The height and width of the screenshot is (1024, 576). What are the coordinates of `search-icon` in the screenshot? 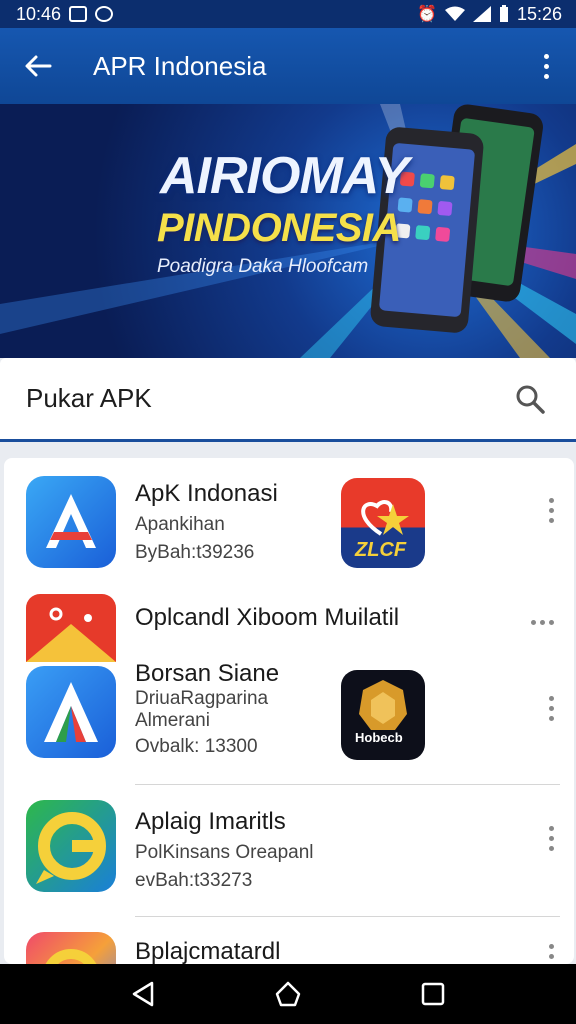 It's located at (530, 399).